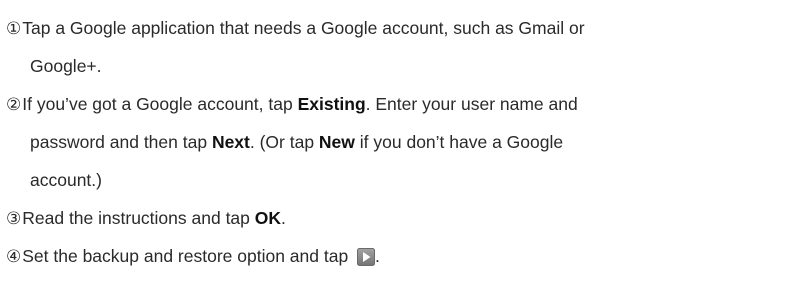 The height and width of the screenshot is (301, 804). What do you see at coordinates (14, 29) in the screenshot?
I see `step-number: ①` at bounding box center [14, 29].